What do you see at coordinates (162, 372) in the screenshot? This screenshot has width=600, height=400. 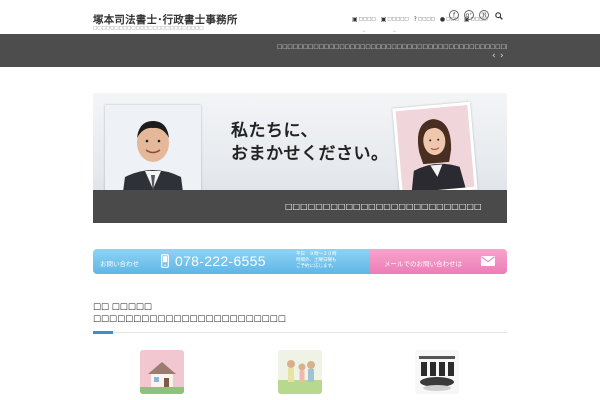 I see `service-thumbnail-house` at bounding box center [162, 372].